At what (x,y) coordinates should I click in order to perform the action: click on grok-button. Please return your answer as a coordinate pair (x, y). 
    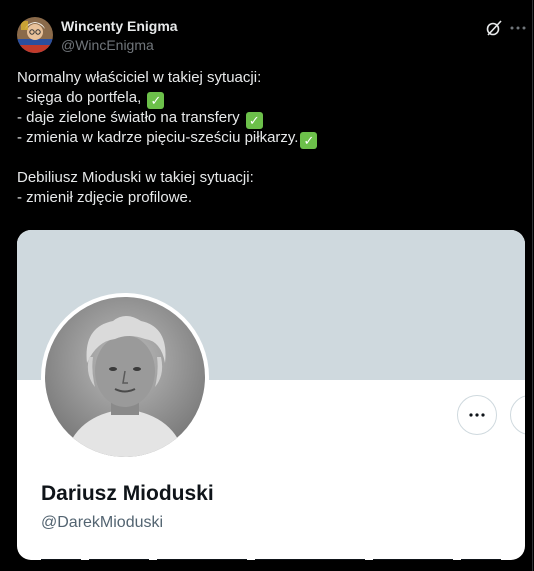
    Looking at the image, I should click on (494, 28).